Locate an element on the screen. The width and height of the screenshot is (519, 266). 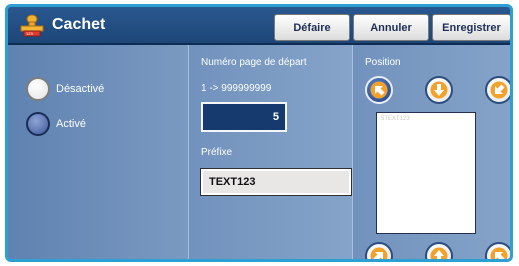
arrow-up-right-icon is located at coordinates (379, 253).